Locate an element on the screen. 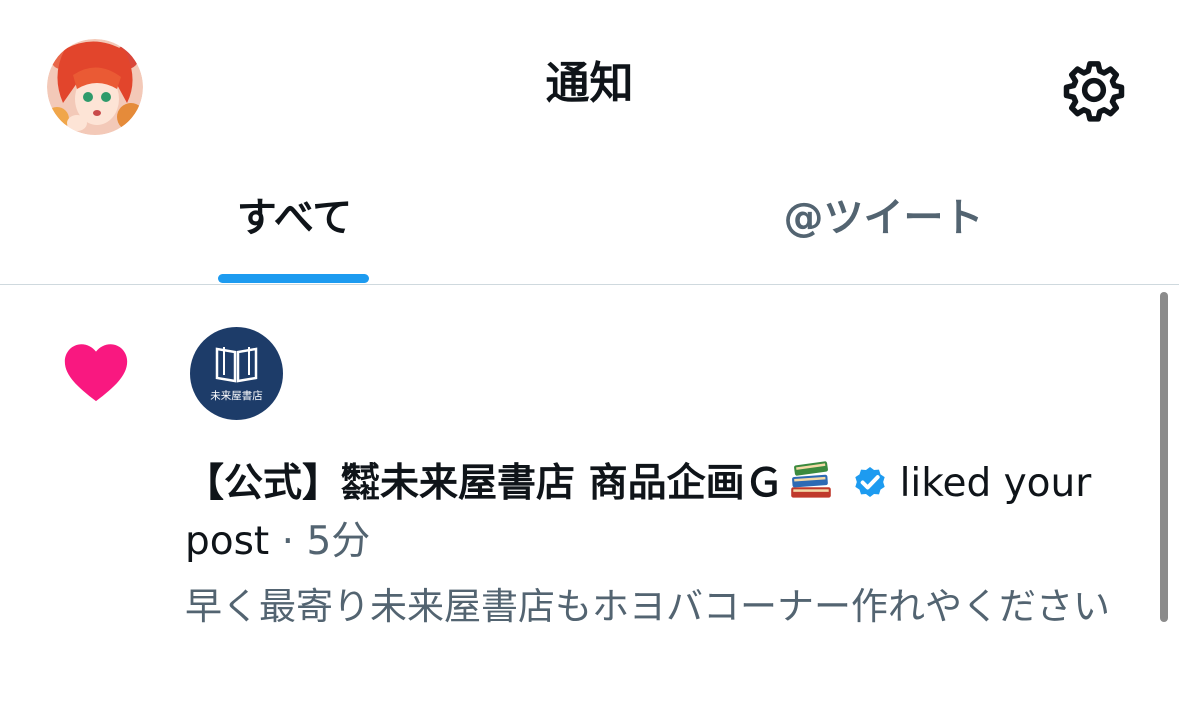 Image resolution: width=1179 pixels, height=710 pixels. notification-time: 5分 is located at coordinates (338, 541).